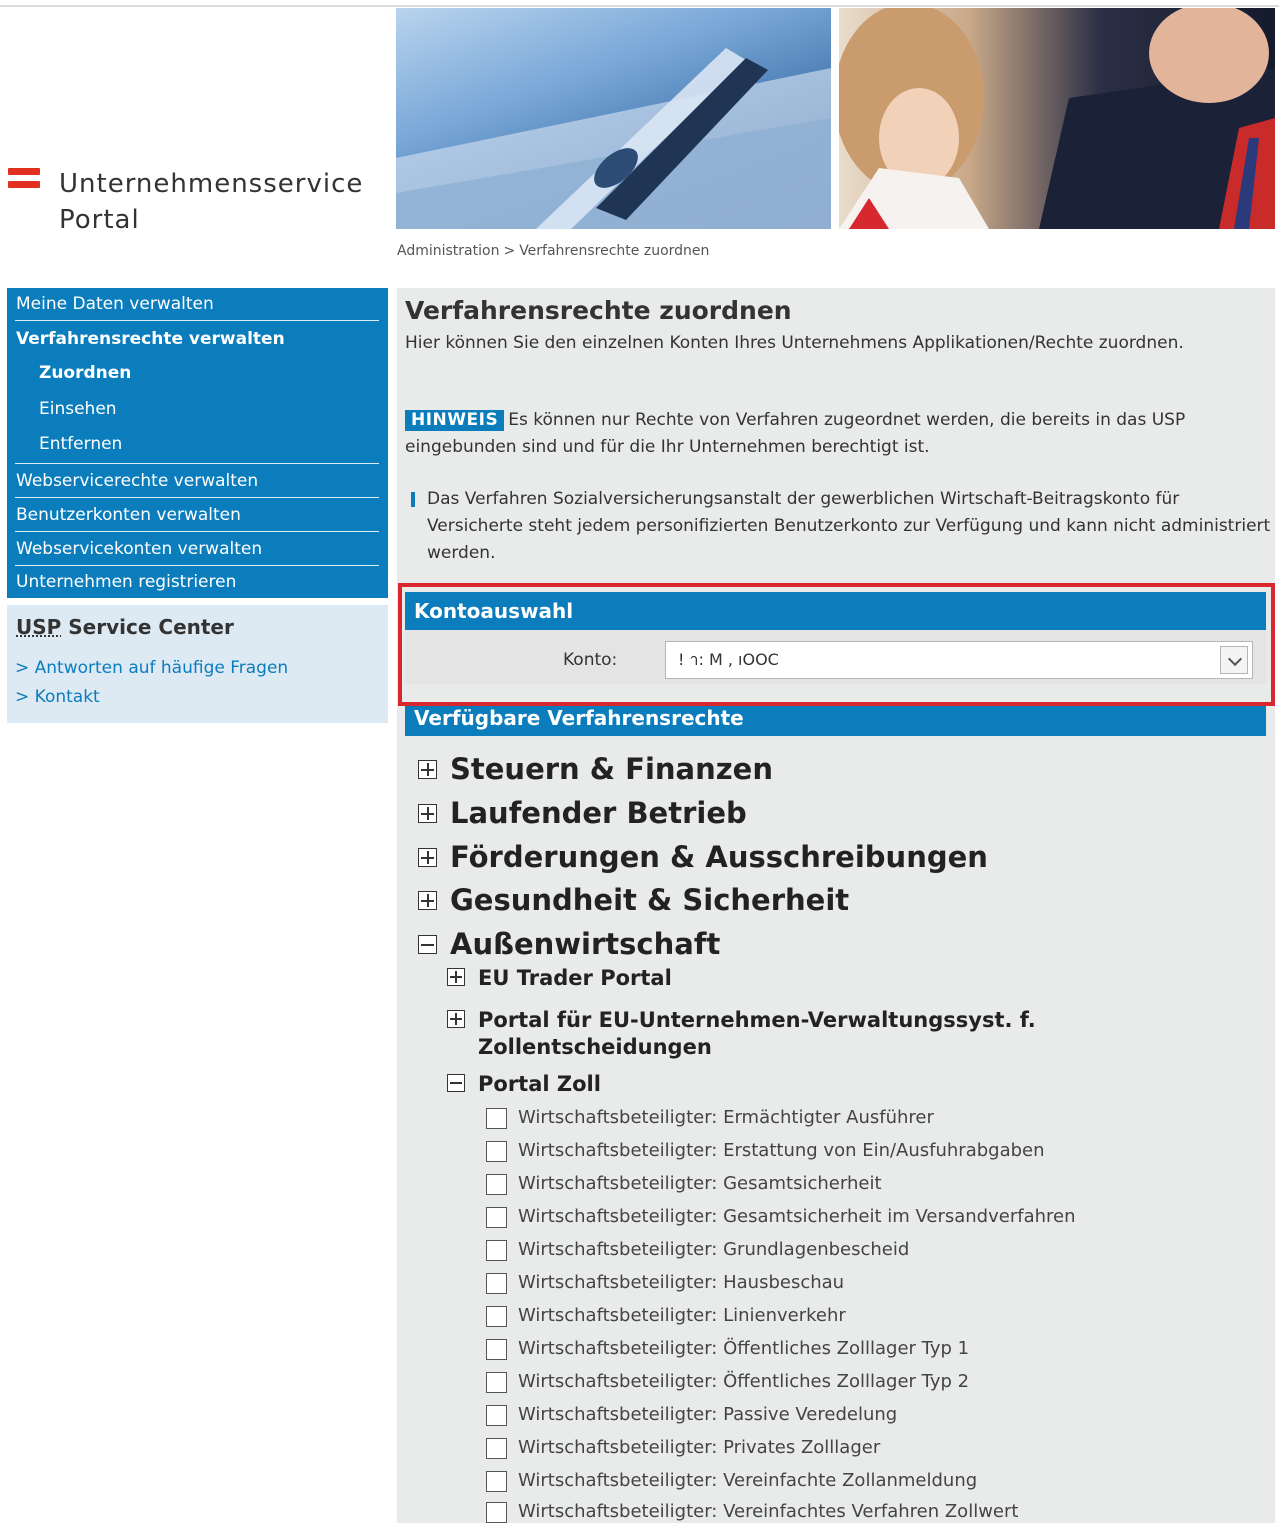 The width and height of the screenshot is (1279, 1523). Describe the element at coordinates (614, 251) in the screenshot. I see `breadcrumb-current: Verfahrensrechte zuordnen` at that location.